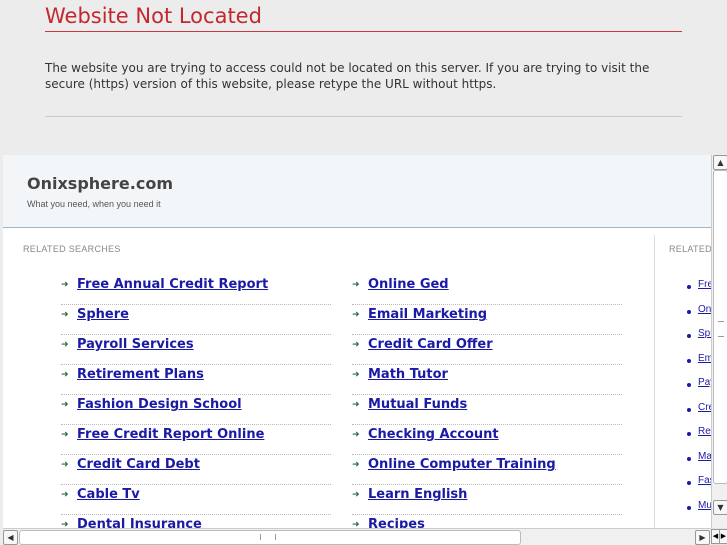 This screenshot has width=727, height=545. Describe the element at coordinates (135, 344) in the screenshot. I see `search-link: Payroll Services` at that location.